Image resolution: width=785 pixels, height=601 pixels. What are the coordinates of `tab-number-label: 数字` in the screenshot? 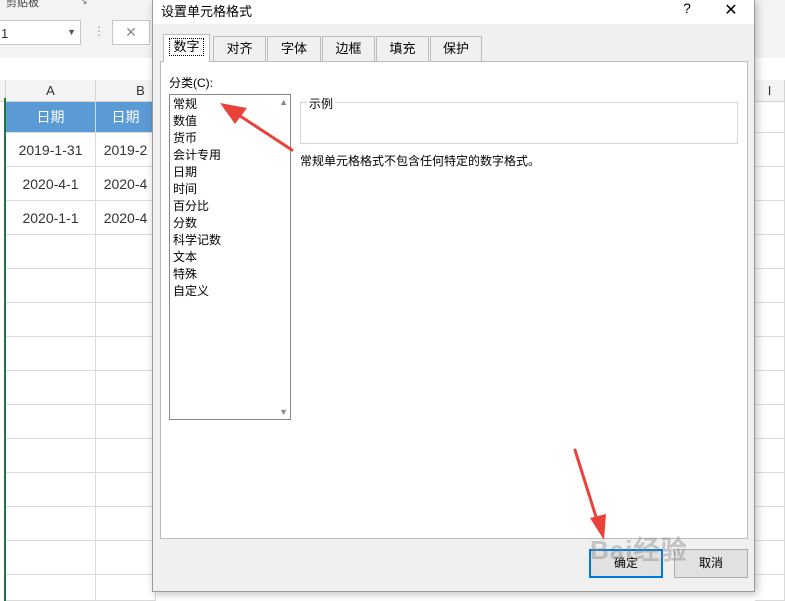 It's located at (186, 47).